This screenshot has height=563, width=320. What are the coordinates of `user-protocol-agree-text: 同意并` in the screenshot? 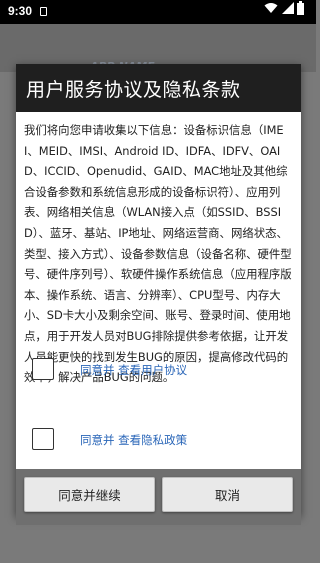 It's located at (99, 370).